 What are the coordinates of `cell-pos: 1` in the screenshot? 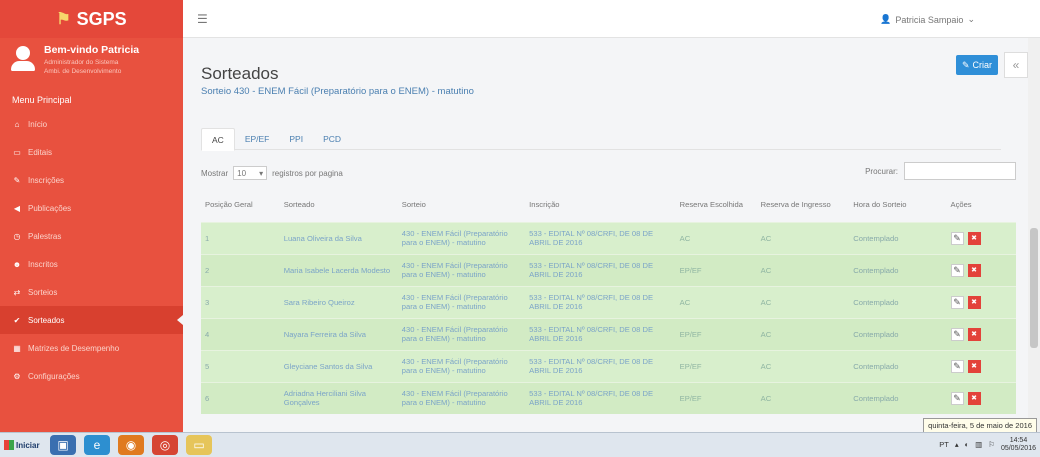 It's located at (207, 238).